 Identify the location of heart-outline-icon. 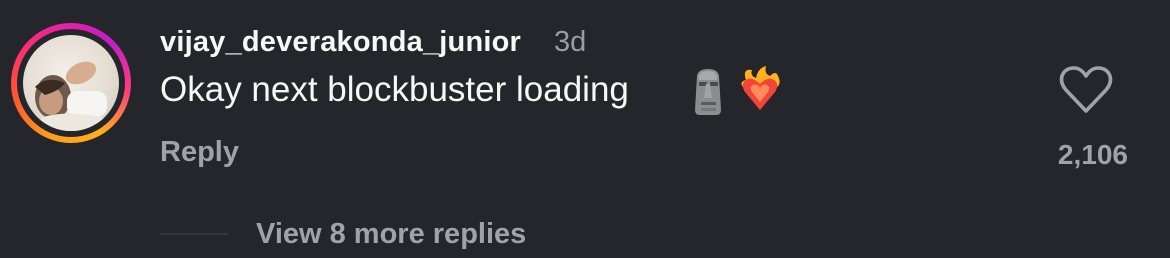
(1086, 89).